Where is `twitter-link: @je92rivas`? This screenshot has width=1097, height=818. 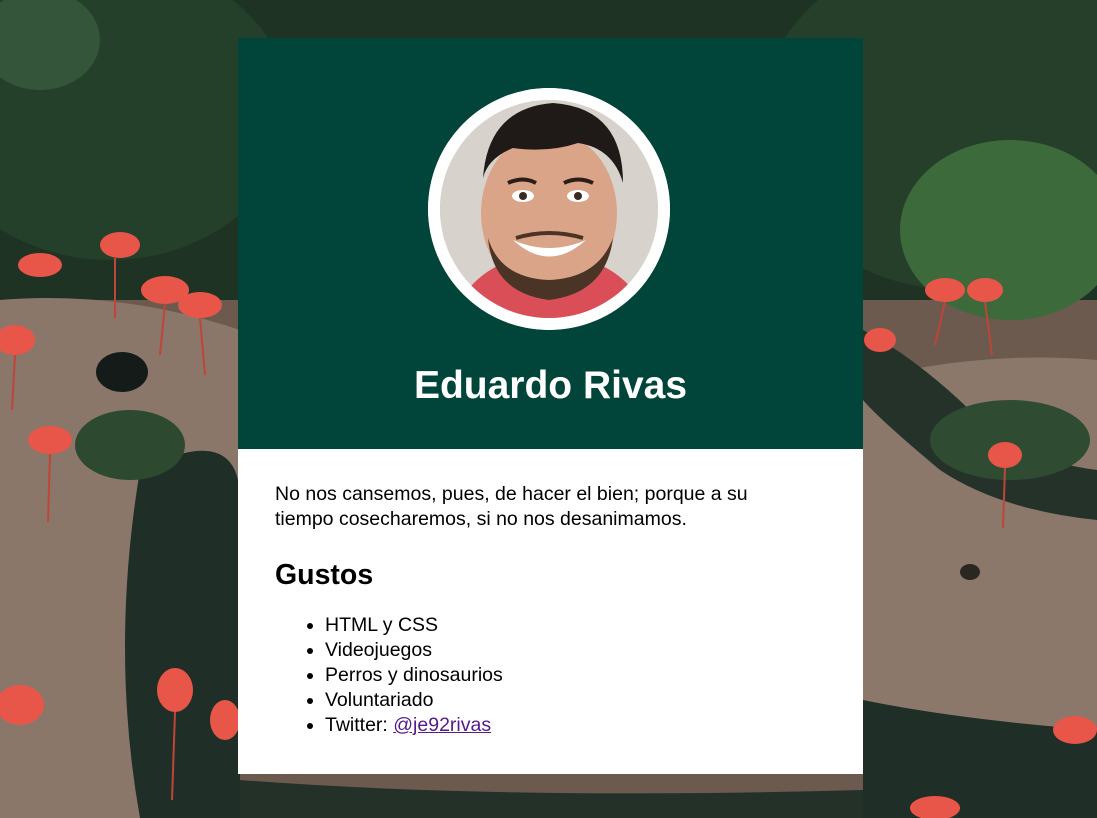
twitter-link: @je92rivas is located at coordinates (442, 725).